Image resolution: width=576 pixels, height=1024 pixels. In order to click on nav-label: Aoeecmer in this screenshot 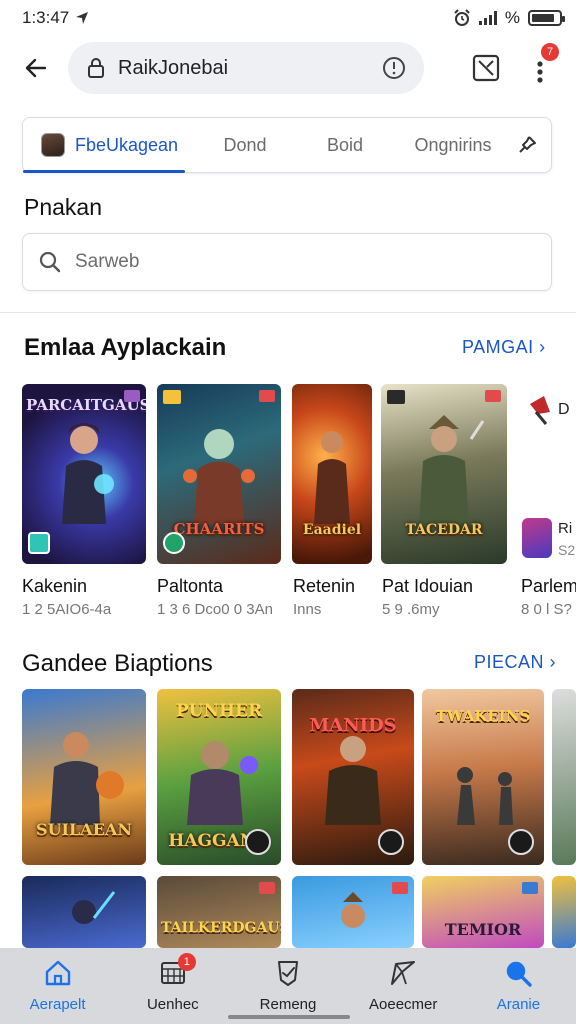, I will do `click(403, 1004)`.